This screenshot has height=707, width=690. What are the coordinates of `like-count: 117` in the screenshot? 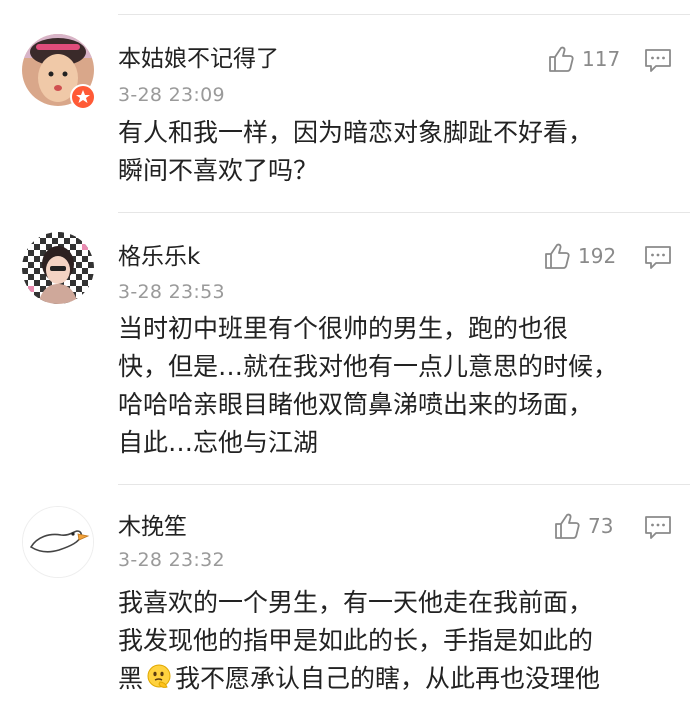 It's located at (601, 59).